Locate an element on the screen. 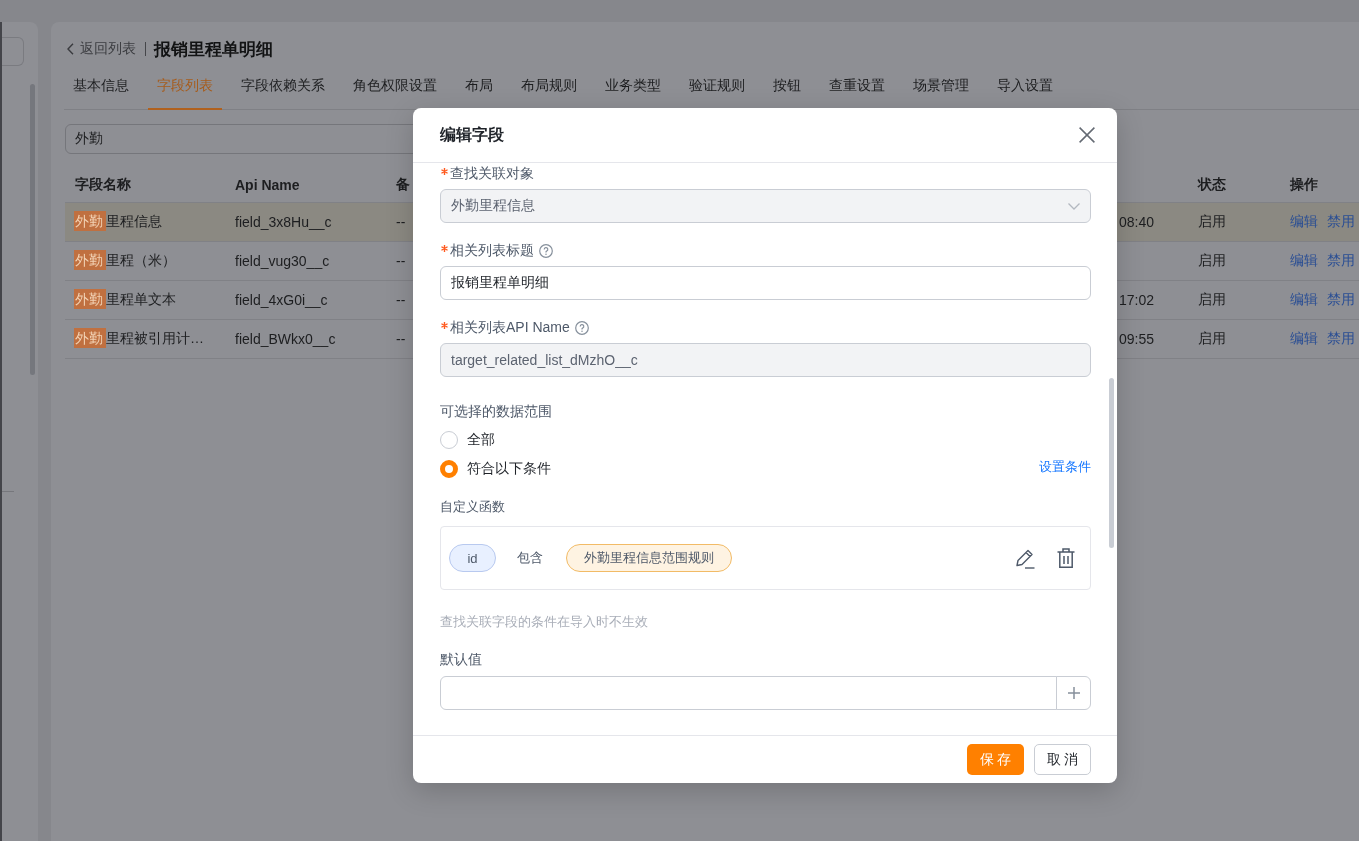 The height and width of the screenshot is (841, 1359). column-header: 操作 is located at coordinates (1304, 184).